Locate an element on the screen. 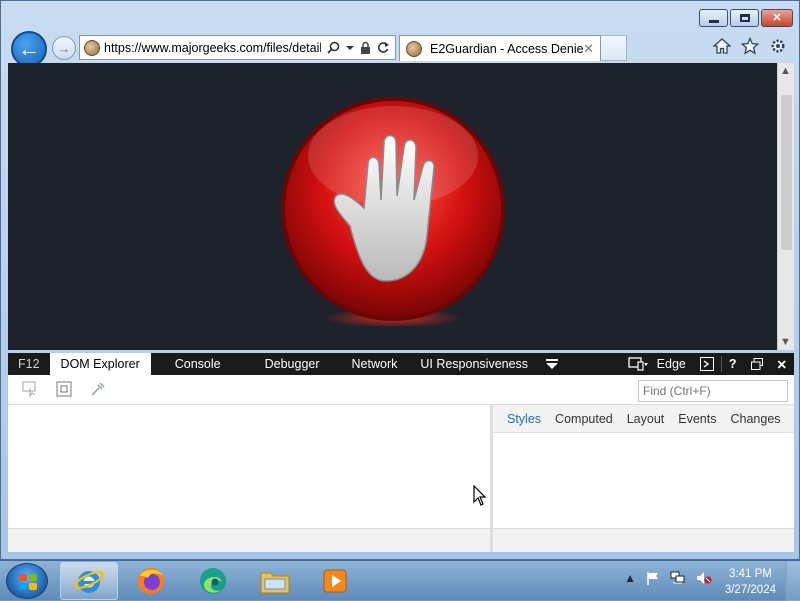 The width and height of the screenshot is (800, 601). f12-label: F12 is located at coordinates (29, 364).